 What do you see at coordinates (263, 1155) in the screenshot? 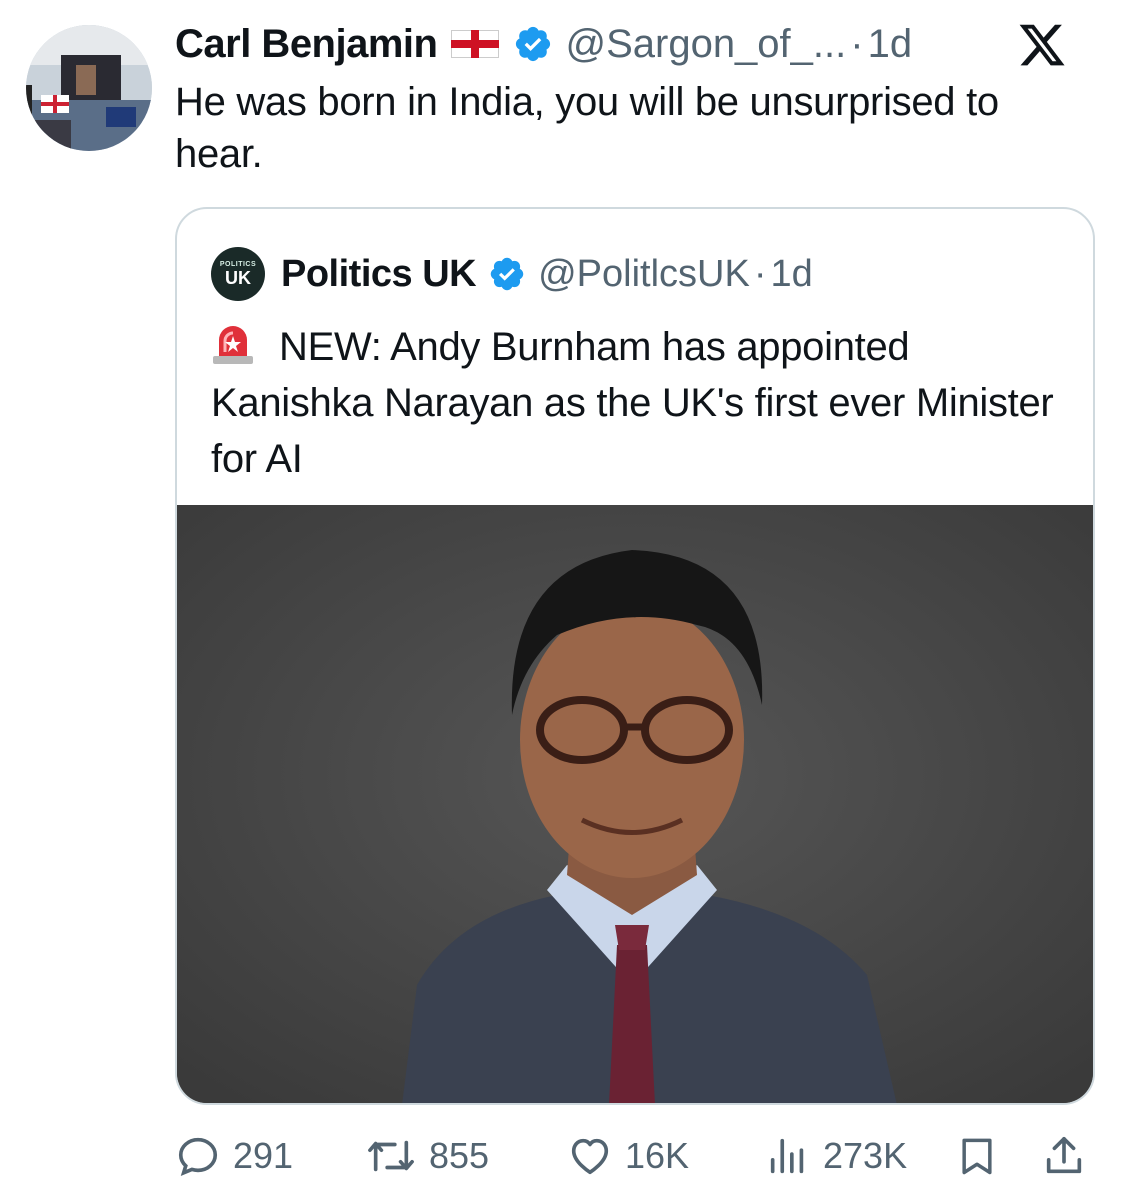
I see `reply-count: 291` at bounding box center [263, 1155].